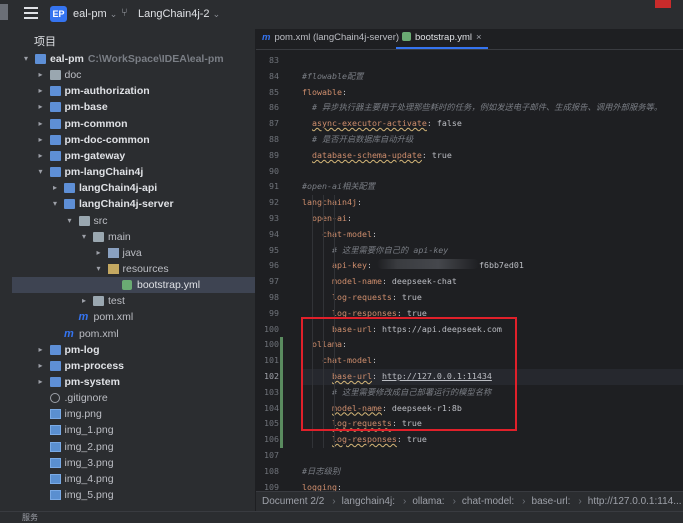 The height and width of the screenshot is (523, 683). What do you see at coordinates (293, 501) in the screenshot?
I see `breadcrumb-document: Document 2/2` at bounding box center [293, 501].